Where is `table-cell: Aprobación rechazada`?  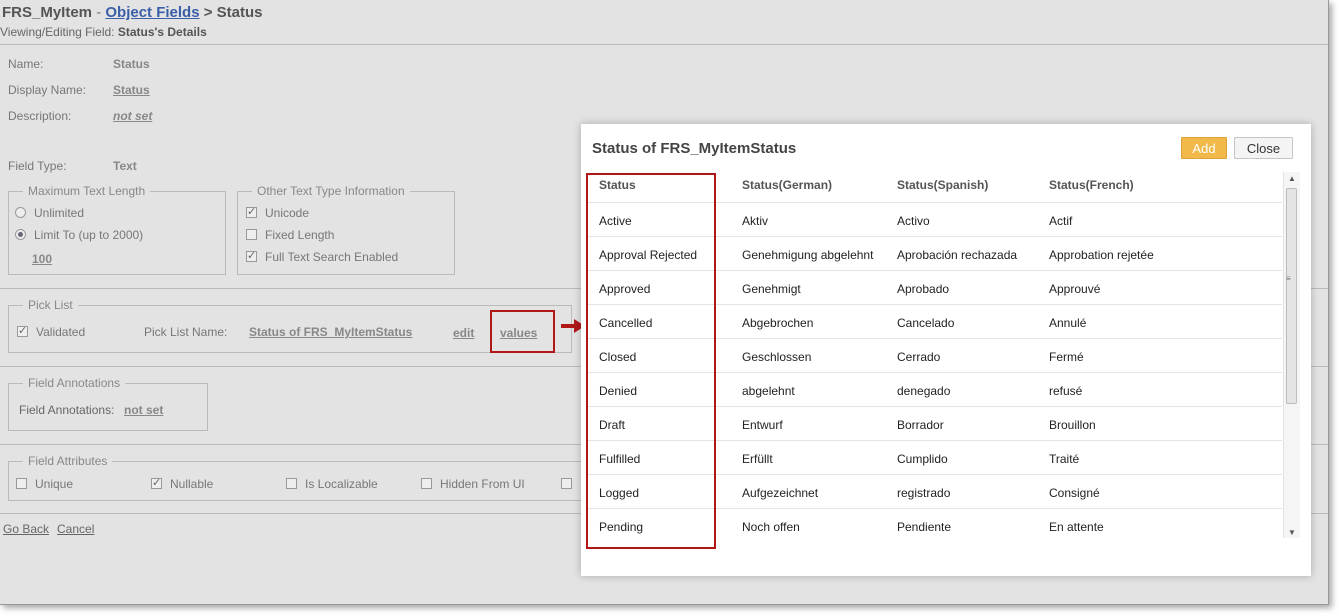
table-cell: Aprobación rechazada is located at coordinates (957, 255).